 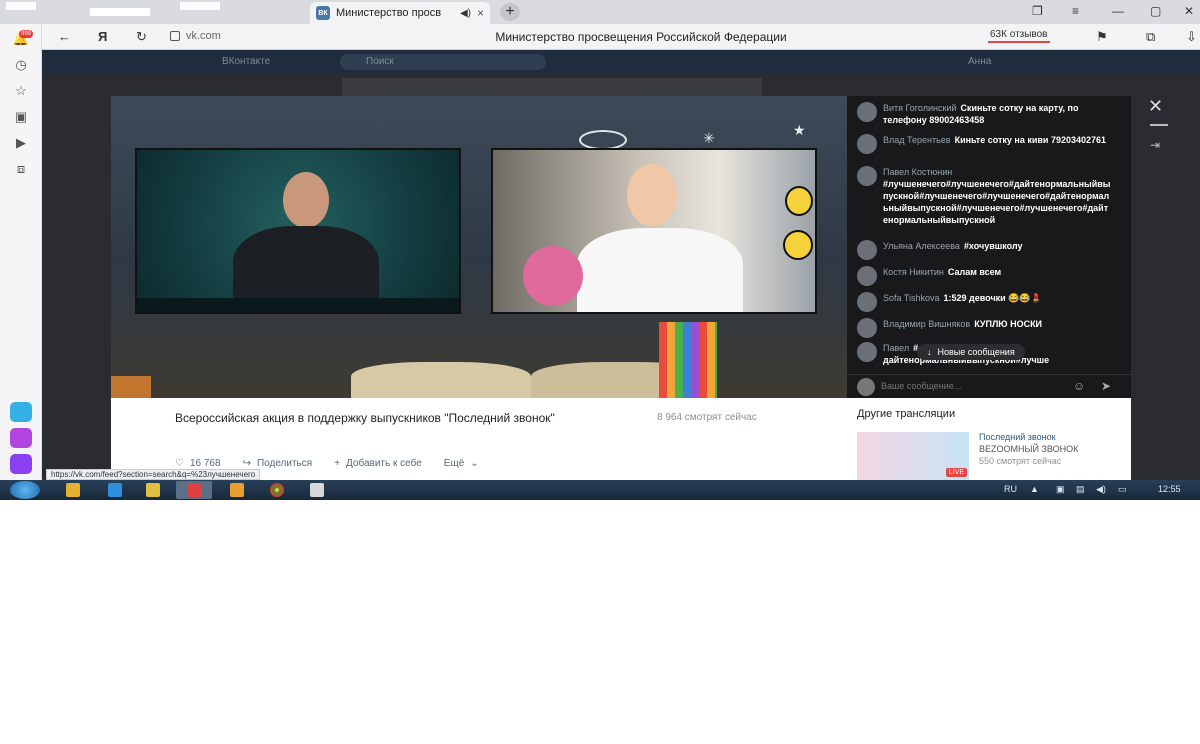 I want to click on chat-author: Влад Терентьев, so click(x=917, y=140).